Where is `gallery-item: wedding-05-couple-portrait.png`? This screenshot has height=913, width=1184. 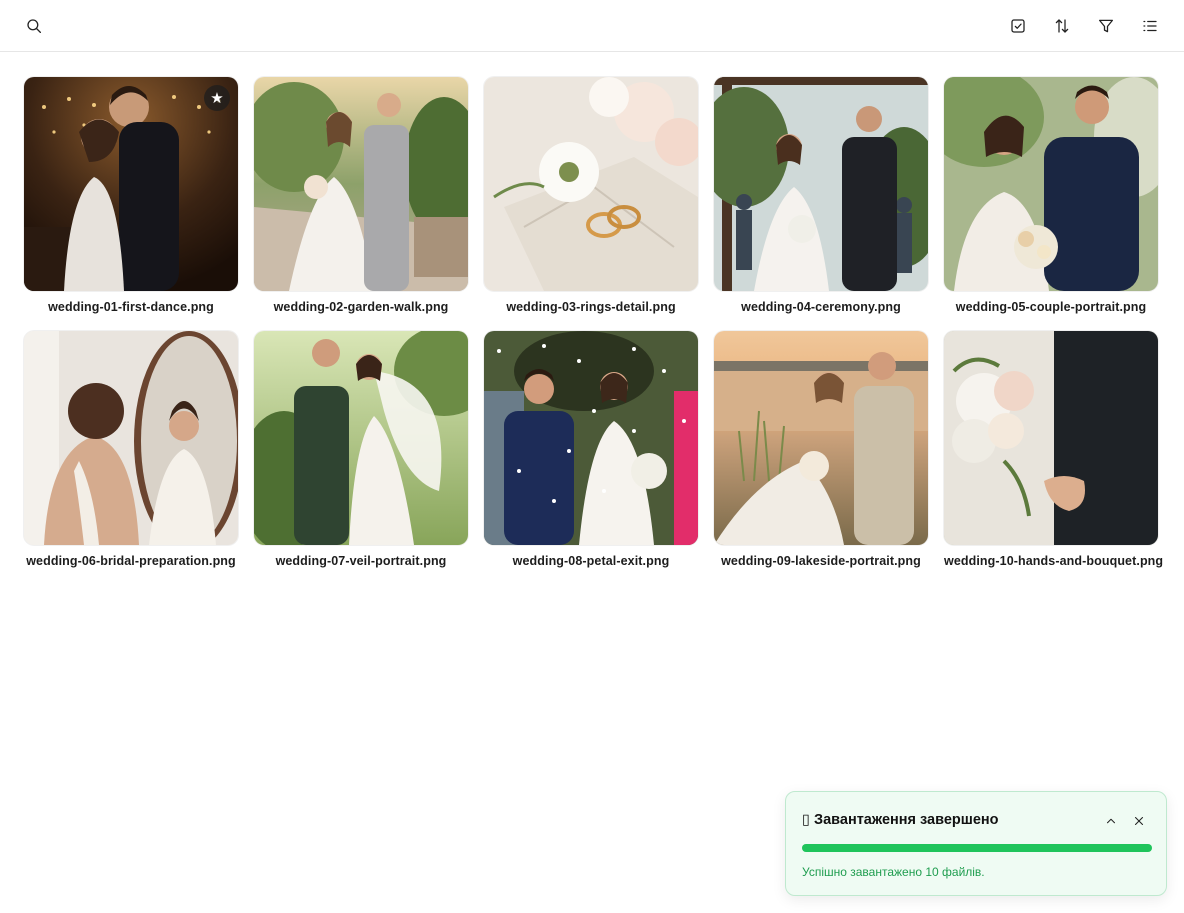
gallery-item: wedding-05-couple-portrait.png is located at coordinates (1051, 204).